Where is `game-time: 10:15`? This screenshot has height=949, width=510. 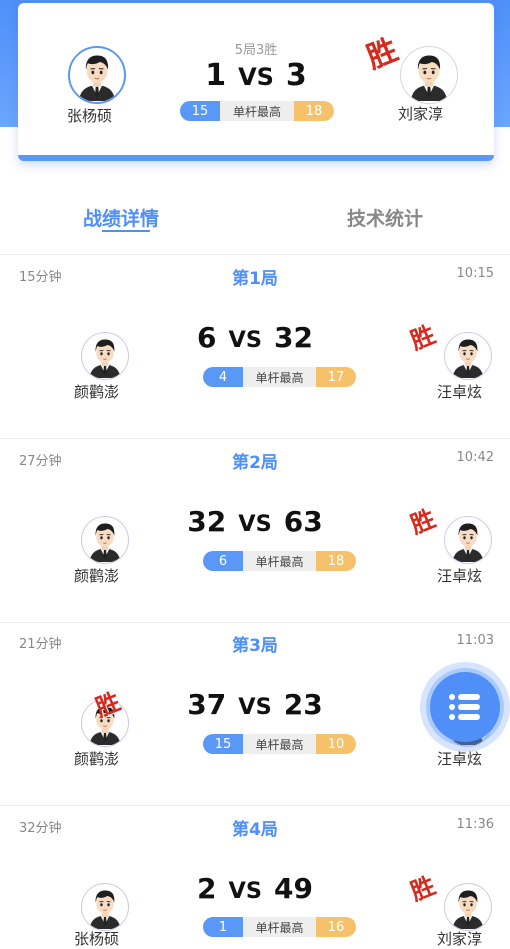 game-time: 10:15 is located at coordinates (475, 273).